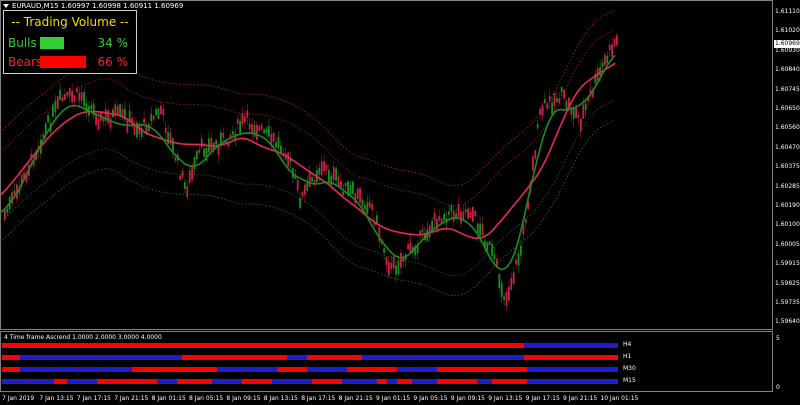  I want to click on dropdown-triangle-icon, so click(6, 6).